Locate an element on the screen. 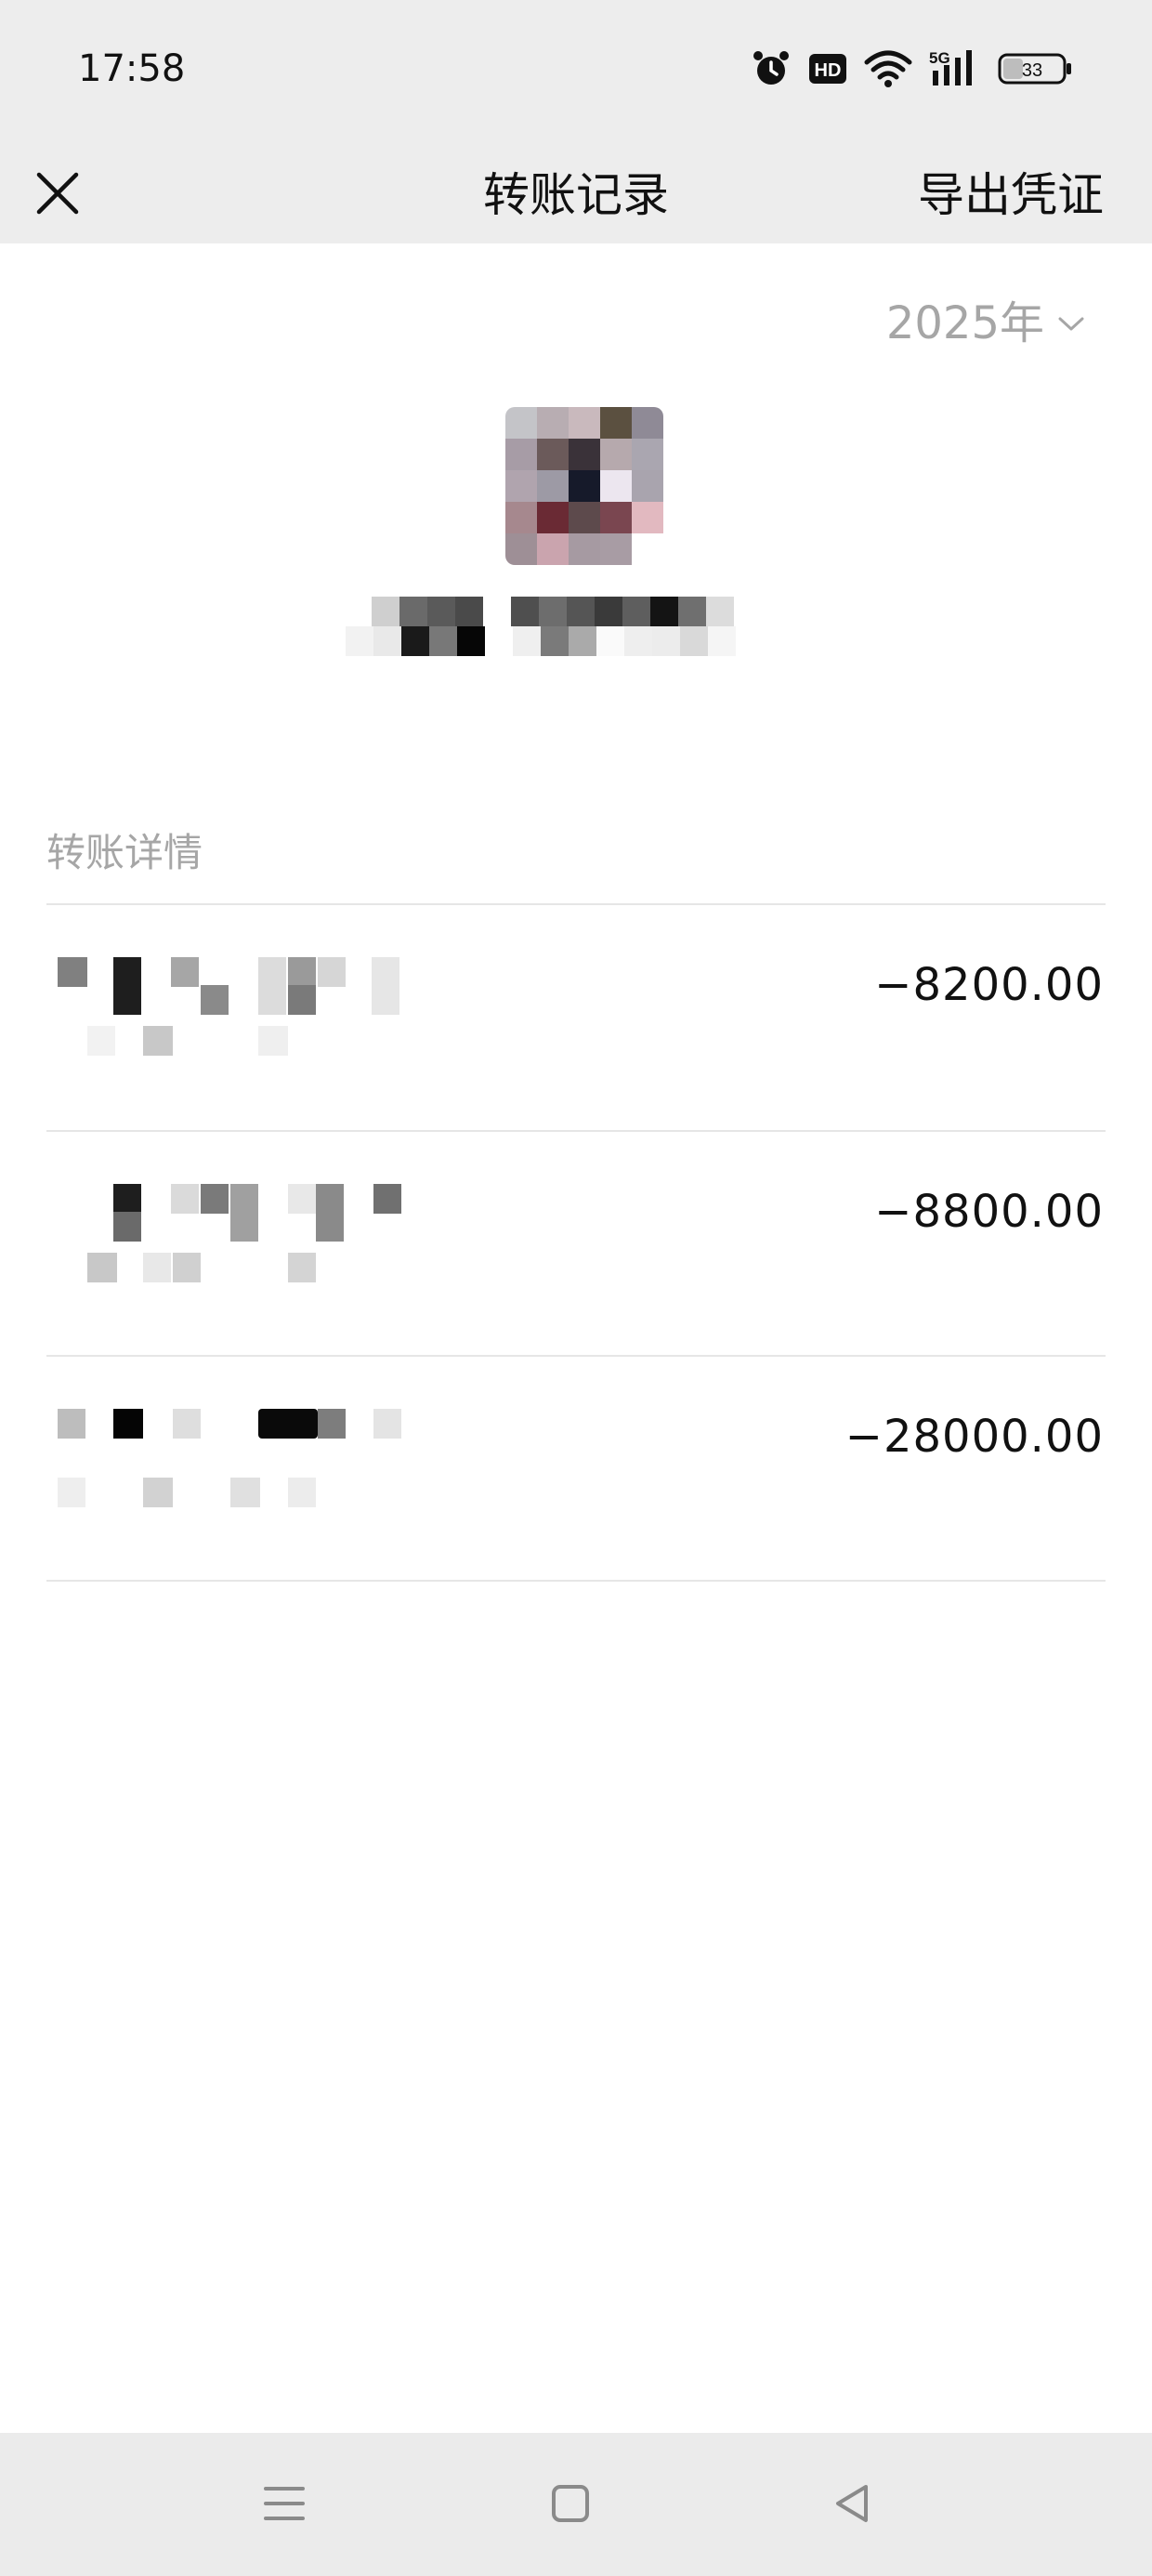  svg-text: 33 is located at coordinates (1032, 70).